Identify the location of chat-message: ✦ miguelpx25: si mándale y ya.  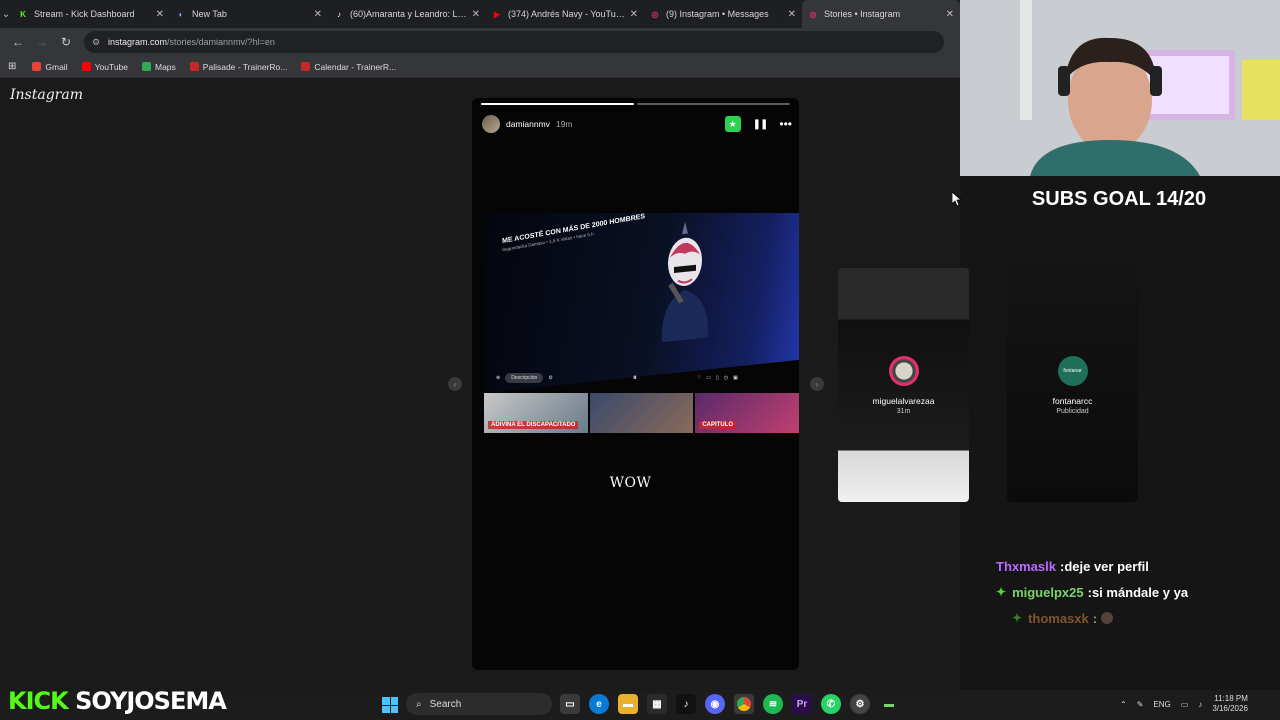
(1092, 592).